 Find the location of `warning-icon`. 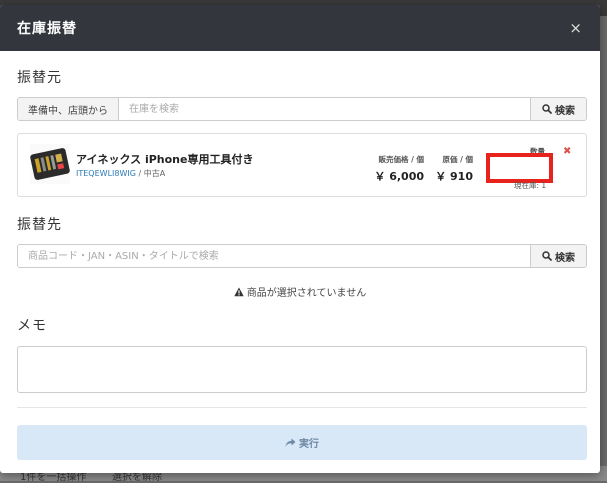

warning-icon is located at coordinates (239, 292).